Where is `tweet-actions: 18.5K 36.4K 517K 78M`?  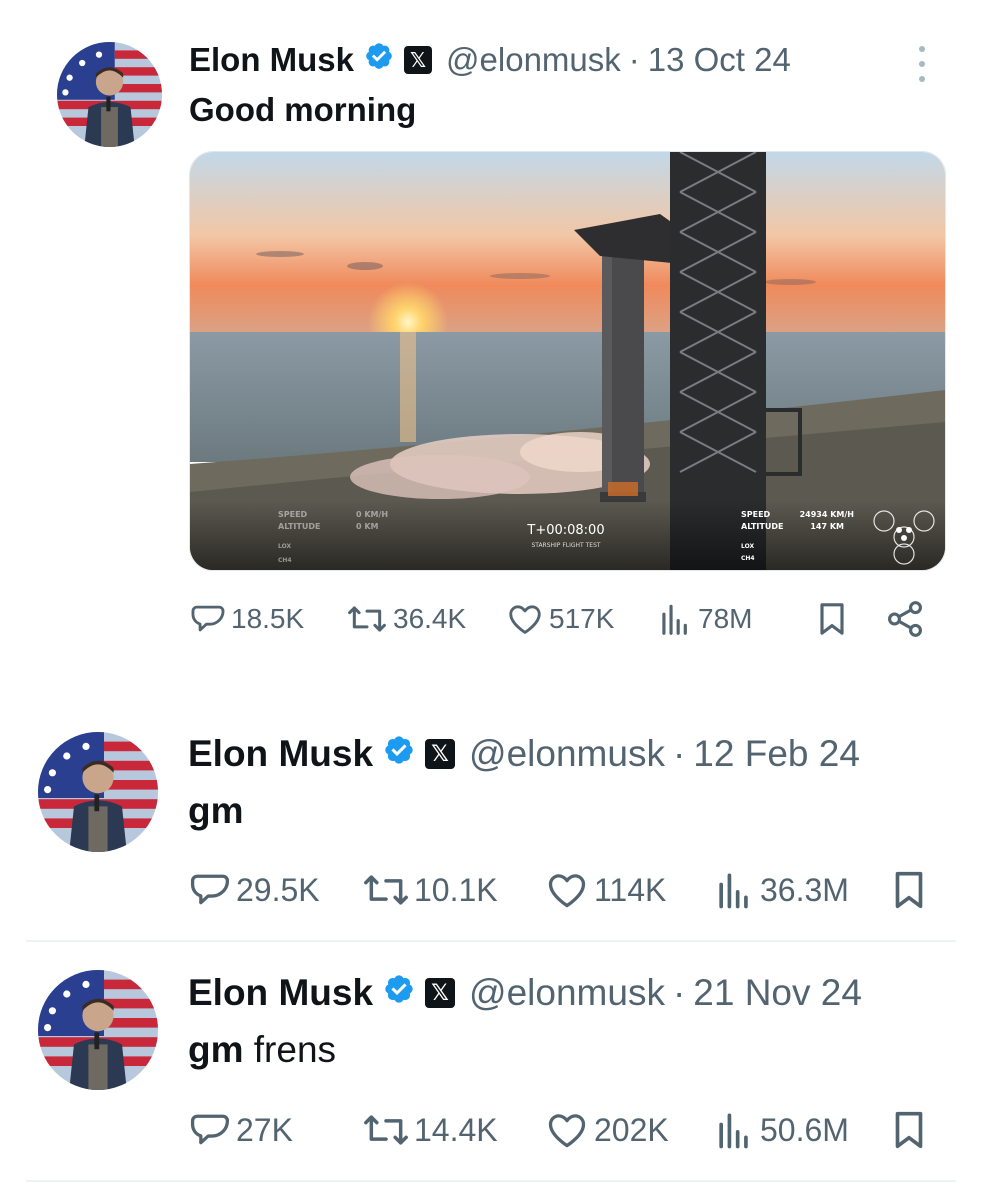
tweet-actions: 18.5K 36.4K 517K 78M is located at coordinates (490, 619).